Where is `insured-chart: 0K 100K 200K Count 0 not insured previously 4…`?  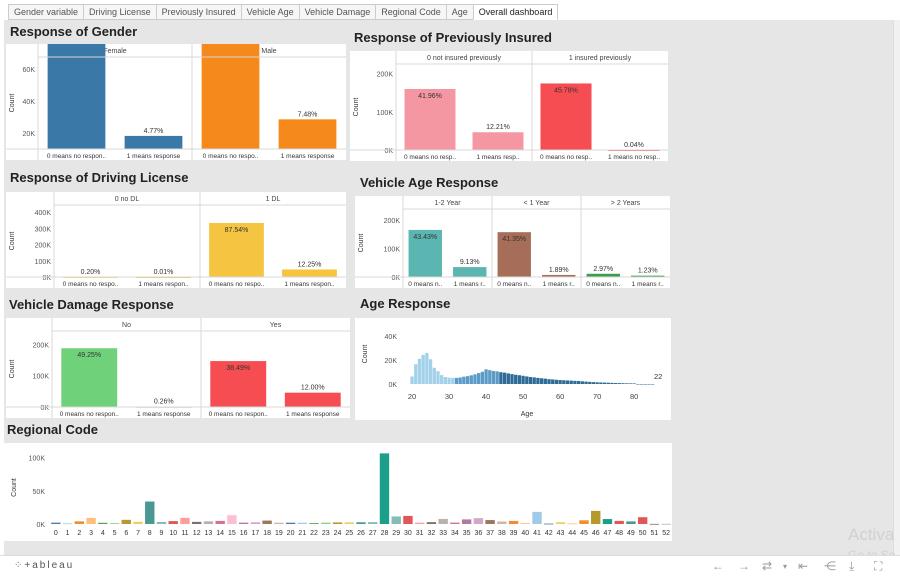
insured-chart: 0K 100K 200K Count 0 not insured previously 4… is located at coordinates (509, 106).